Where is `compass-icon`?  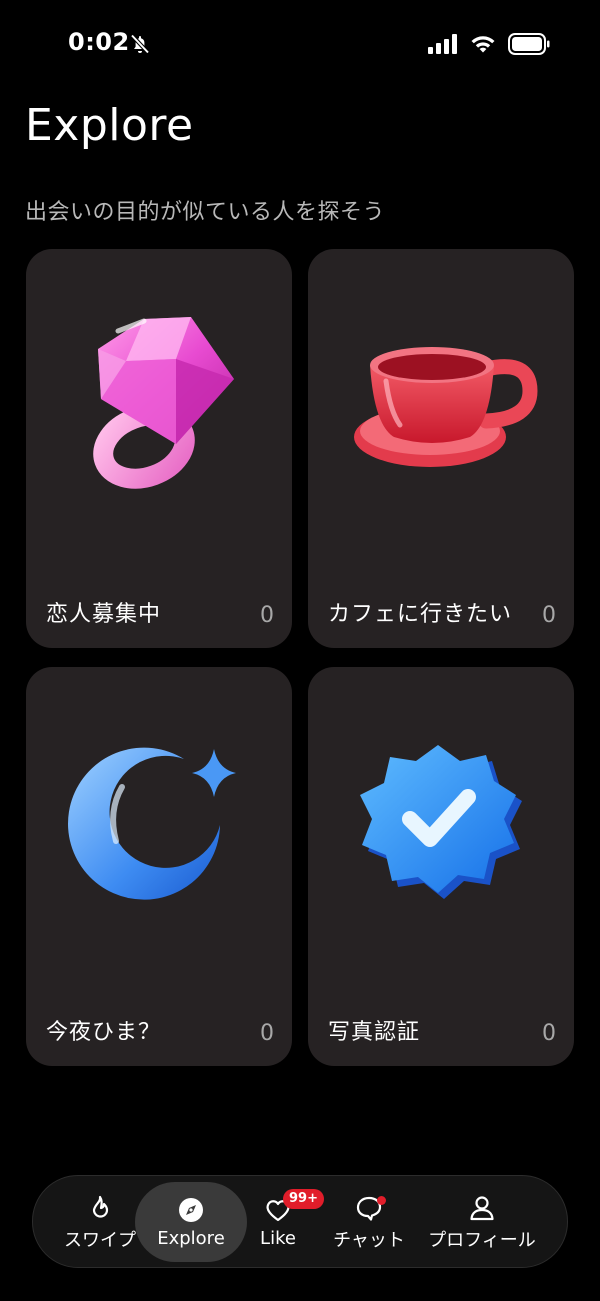
compass-icon is located at coordinates (191, 1210).